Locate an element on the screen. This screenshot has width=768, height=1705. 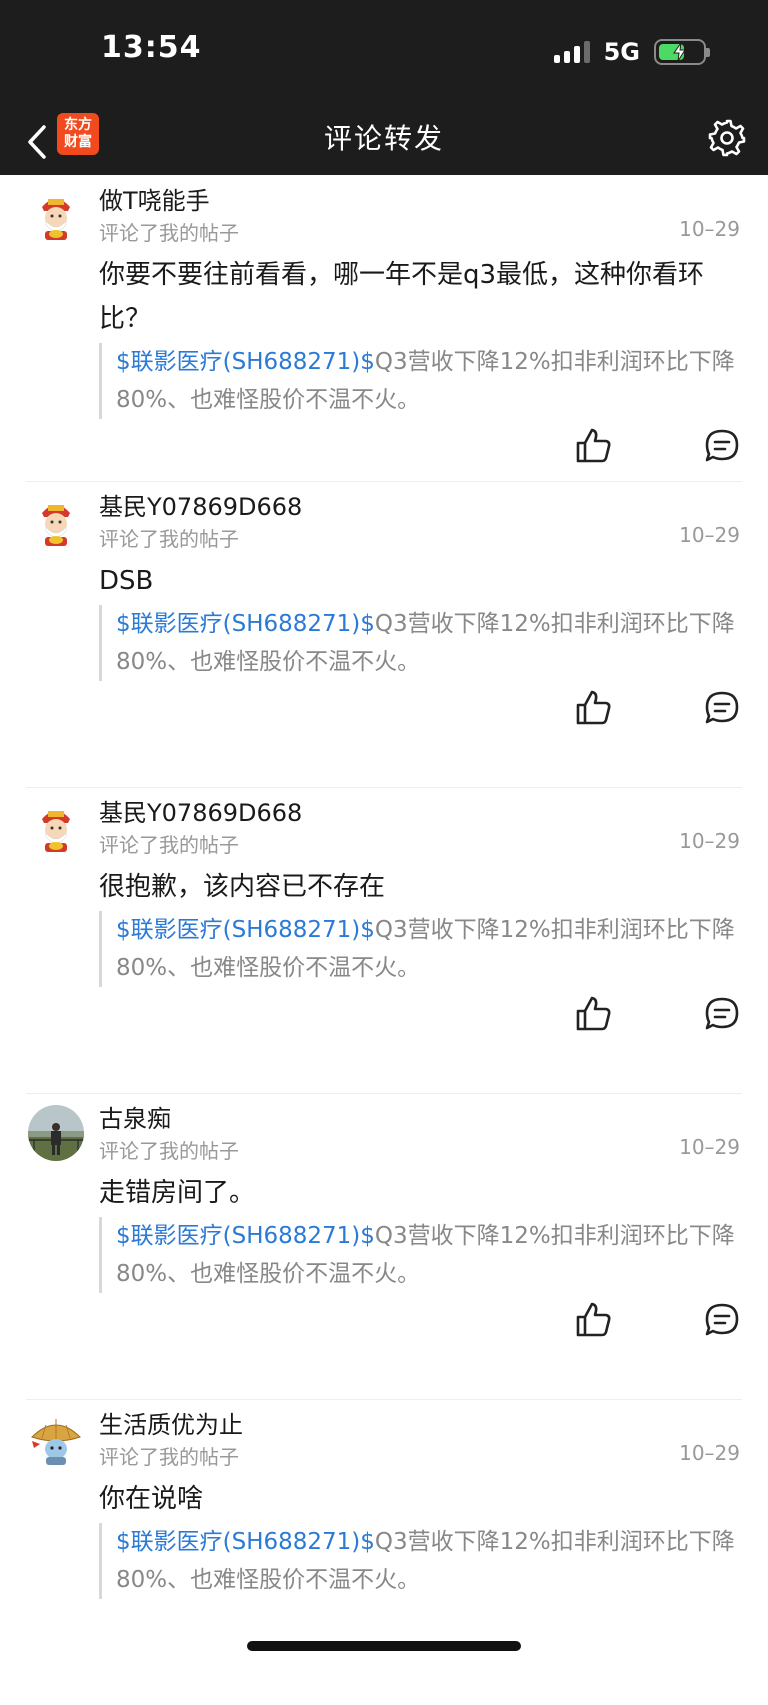
username: 做T哓能手 is located at coordinates (154, 198).